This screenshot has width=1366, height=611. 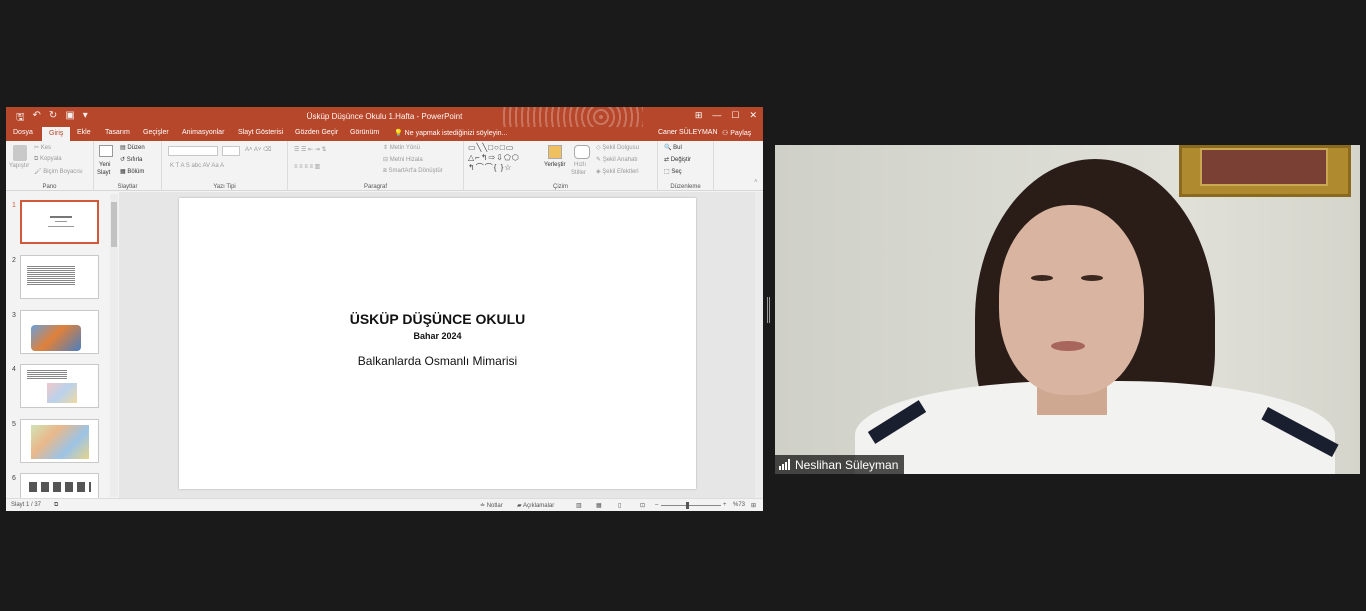 What do you see at coordinates (136, 148) in the screenshot?
I see `layout-label: Düzen` at bounding box center [136, 148].